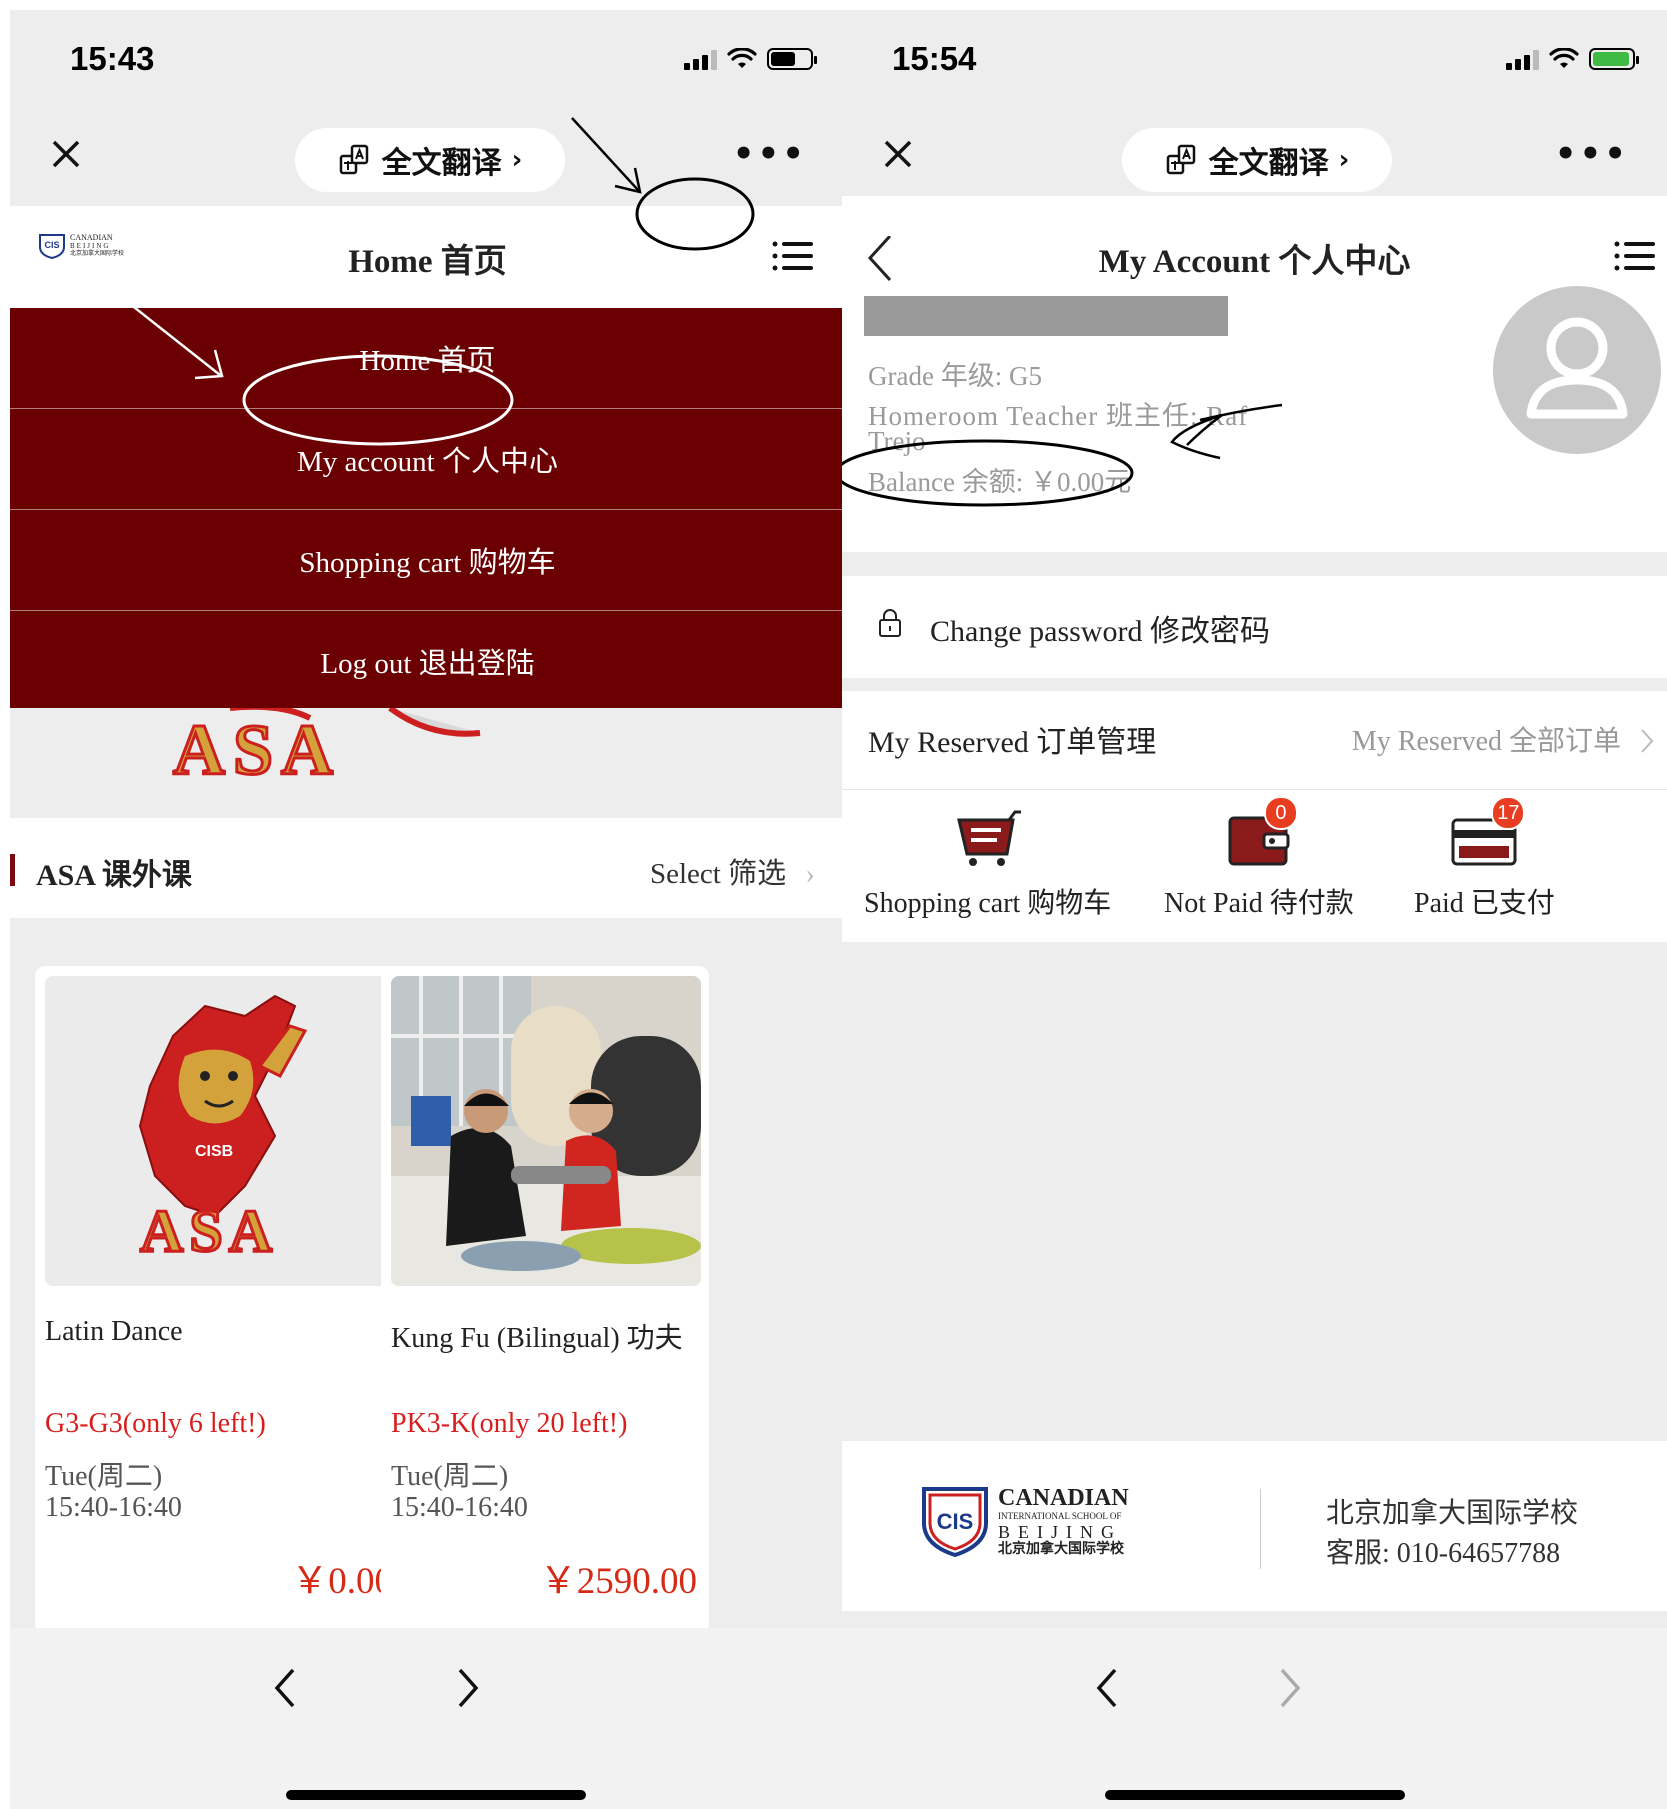  I want to click on cis-shield-icon: CIS, so click(955, 1522).